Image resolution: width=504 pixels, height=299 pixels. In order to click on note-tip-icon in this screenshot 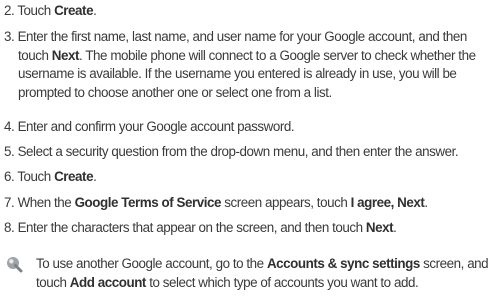, I will do `click(15, 265)`.